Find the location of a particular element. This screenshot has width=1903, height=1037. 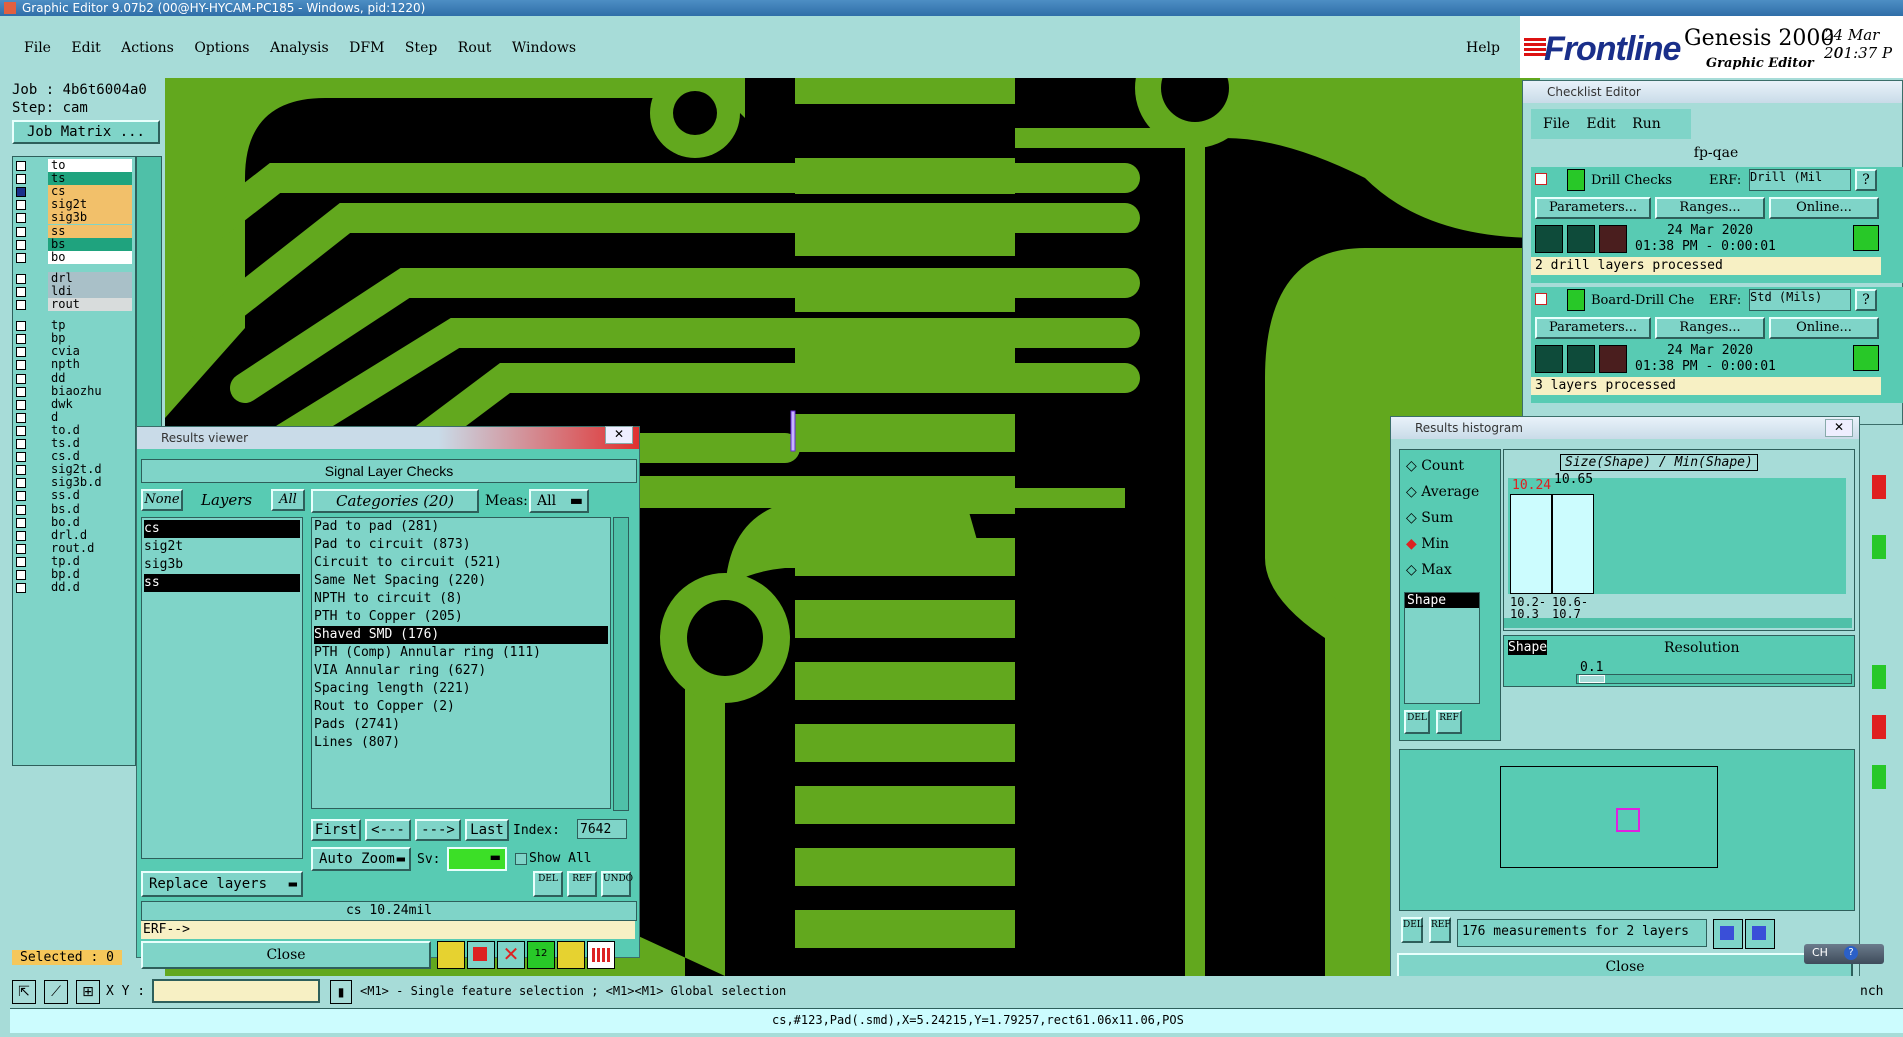

categories-button: Categories (20) is located at coordinates (395, 501).